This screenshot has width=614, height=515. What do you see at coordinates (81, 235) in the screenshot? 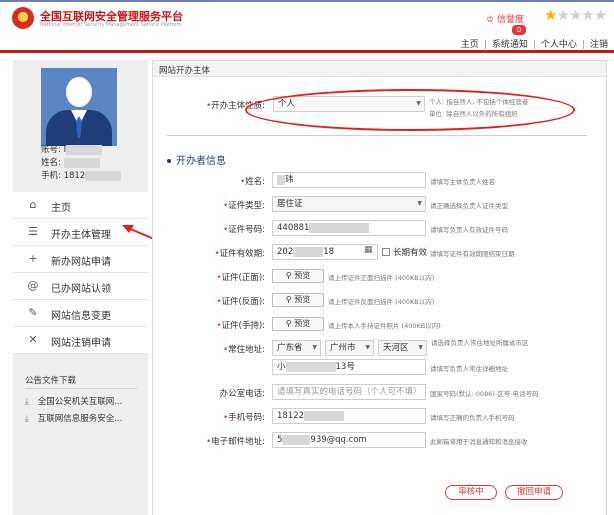
I see `sidebar-item-label: 开办主体管理` at bounding box center [81, 235].